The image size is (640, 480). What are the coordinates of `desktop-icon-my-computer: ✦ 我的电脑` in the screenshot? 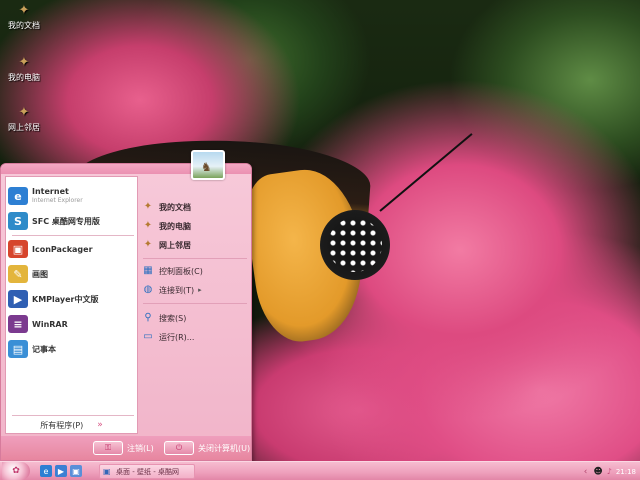 It's located at (24, 69).